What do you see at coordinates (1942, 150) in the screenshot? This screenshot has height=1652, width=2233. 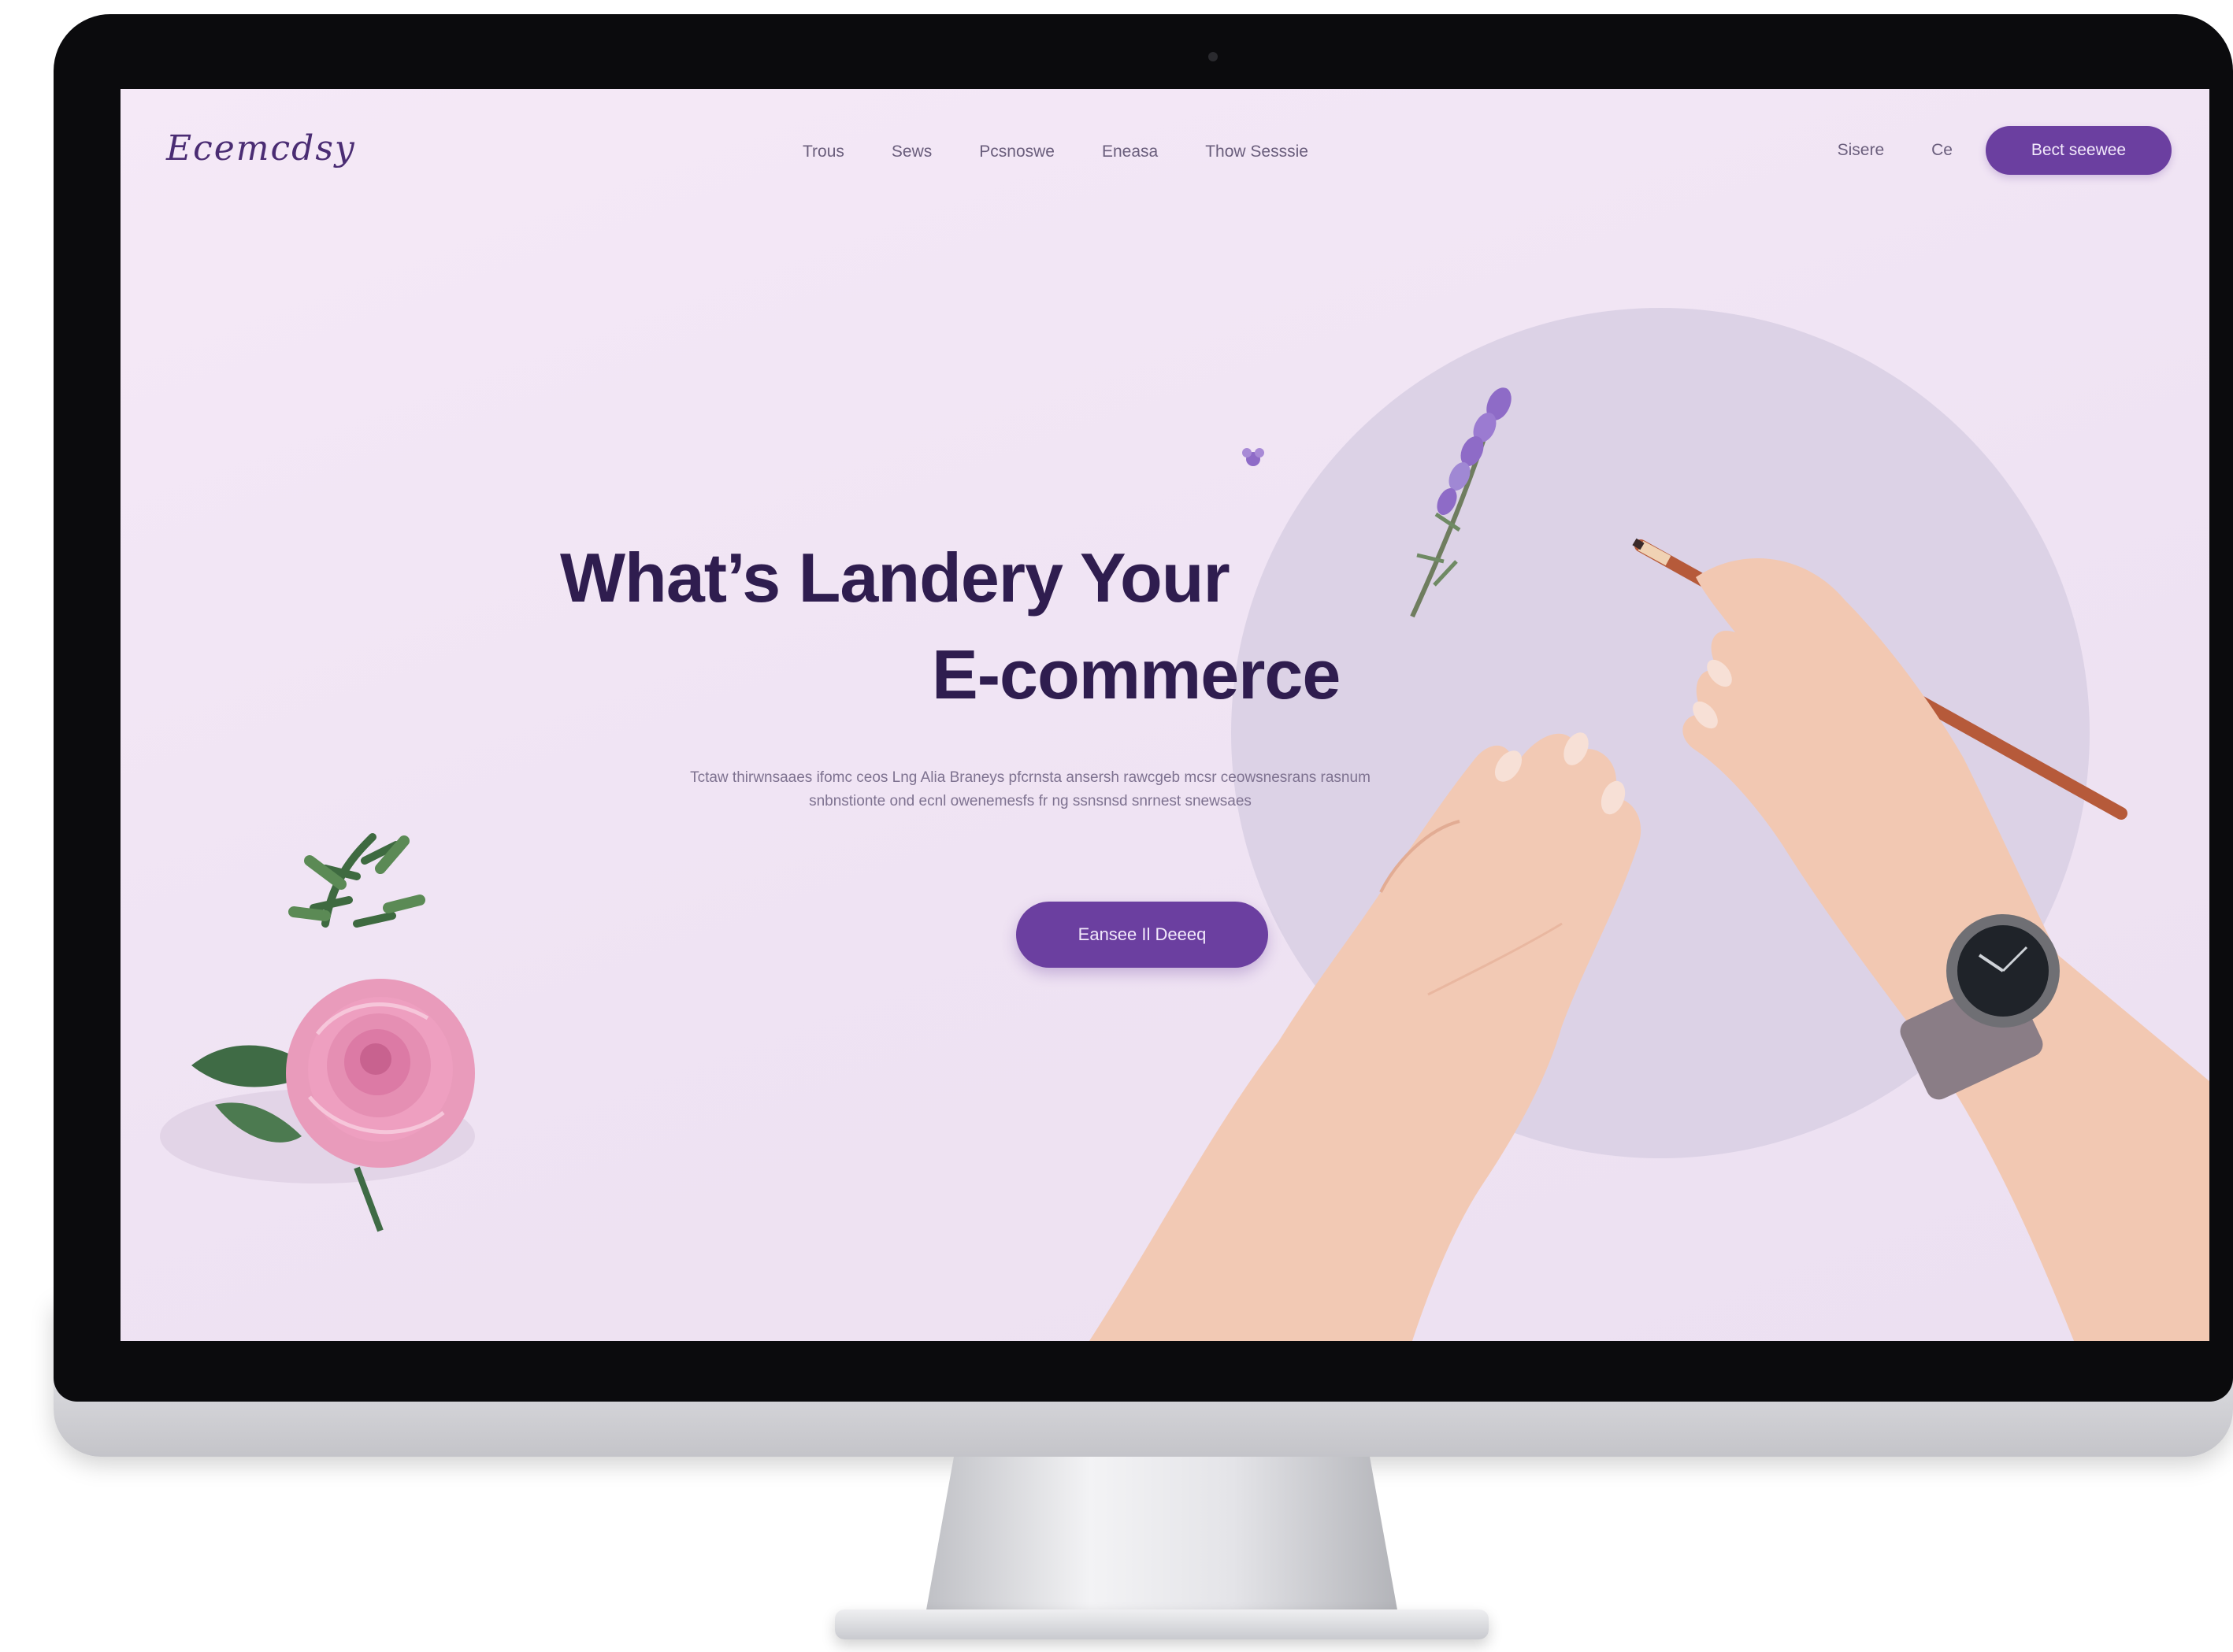 I see `cart-link: Ce` at bounding box center [1942, 150].